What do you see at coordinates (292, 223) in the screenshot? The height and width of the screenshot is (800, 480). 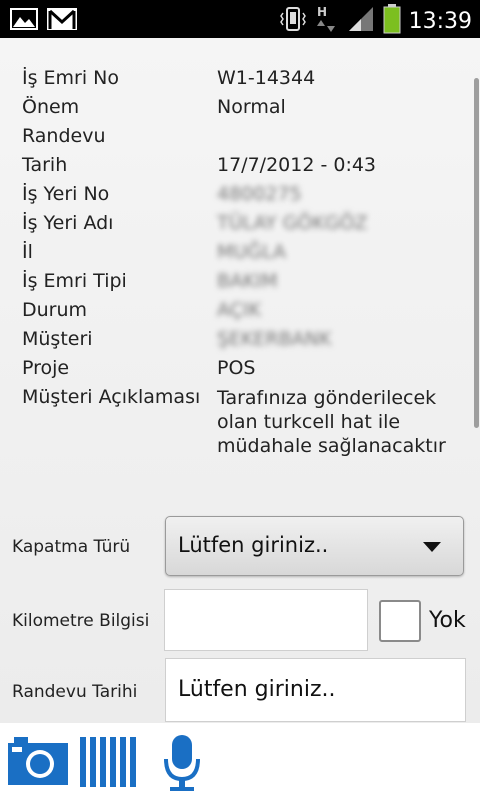 I see `detail-value-redacted: TÜLAY GÖKGÖZ` at bounding box center [292, 223].